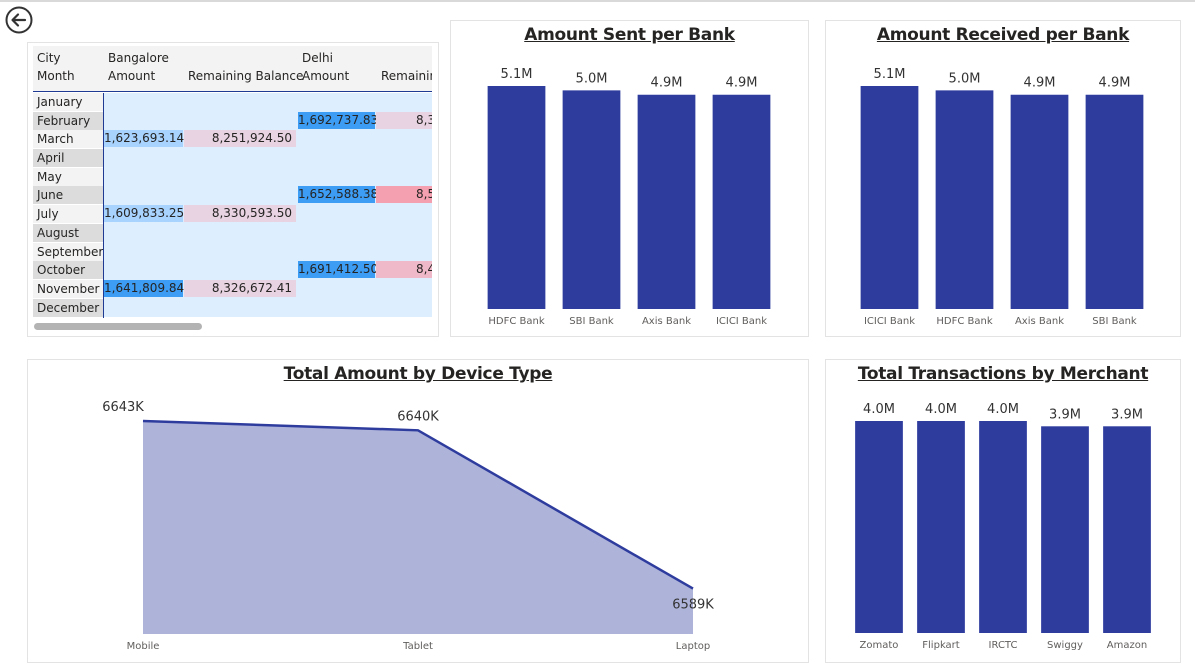 The height and width of the screenshot is (672, 1195). What do you see at coordinates (123, 407) in the screenshot?
I see `data-label: 6643K` at bounding box center [123, 407].